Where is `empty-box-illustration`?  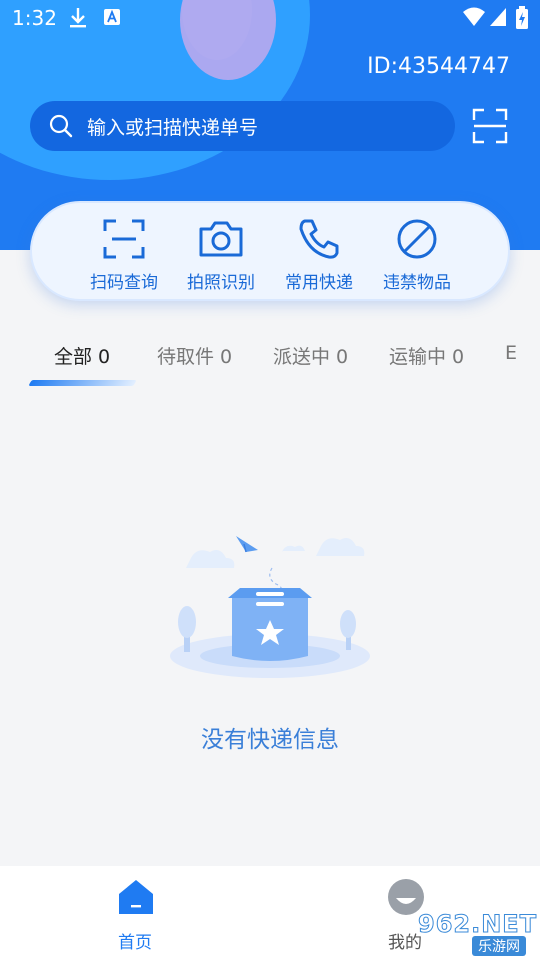
empty-box-illustration is located at coordinates (270, 618).